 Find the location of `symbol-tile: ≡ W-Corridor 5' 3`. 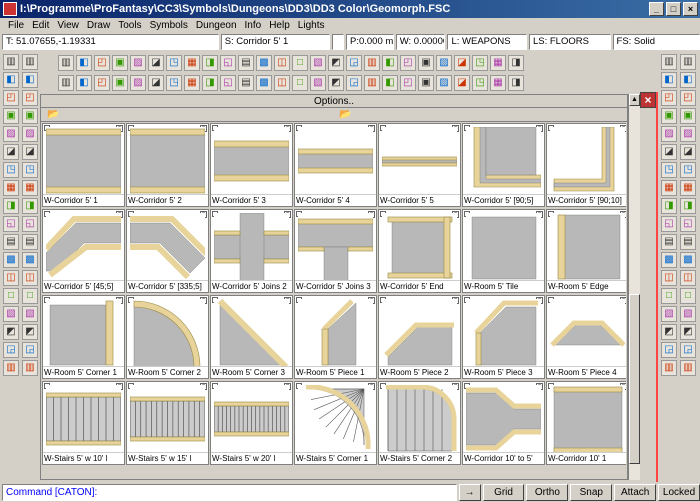

symbol-tile: ≡ W-Corridor 5' 3 is located at coordinates (251, 165).